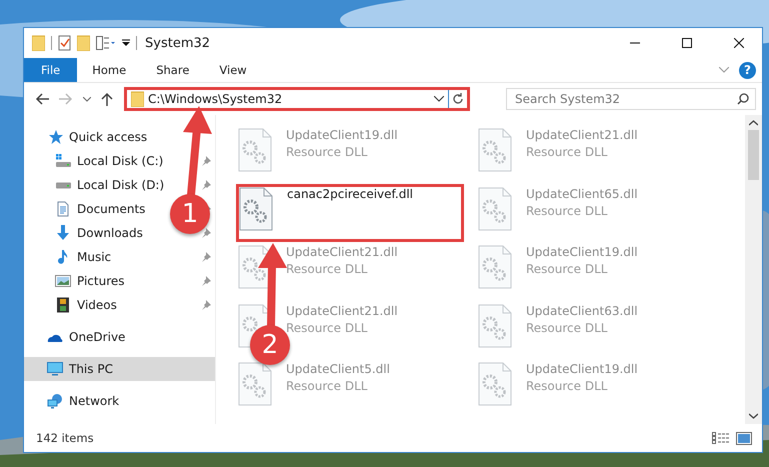 The image size is (769, 467). I want to click on ribbon-tab: View, so click(233, 70).